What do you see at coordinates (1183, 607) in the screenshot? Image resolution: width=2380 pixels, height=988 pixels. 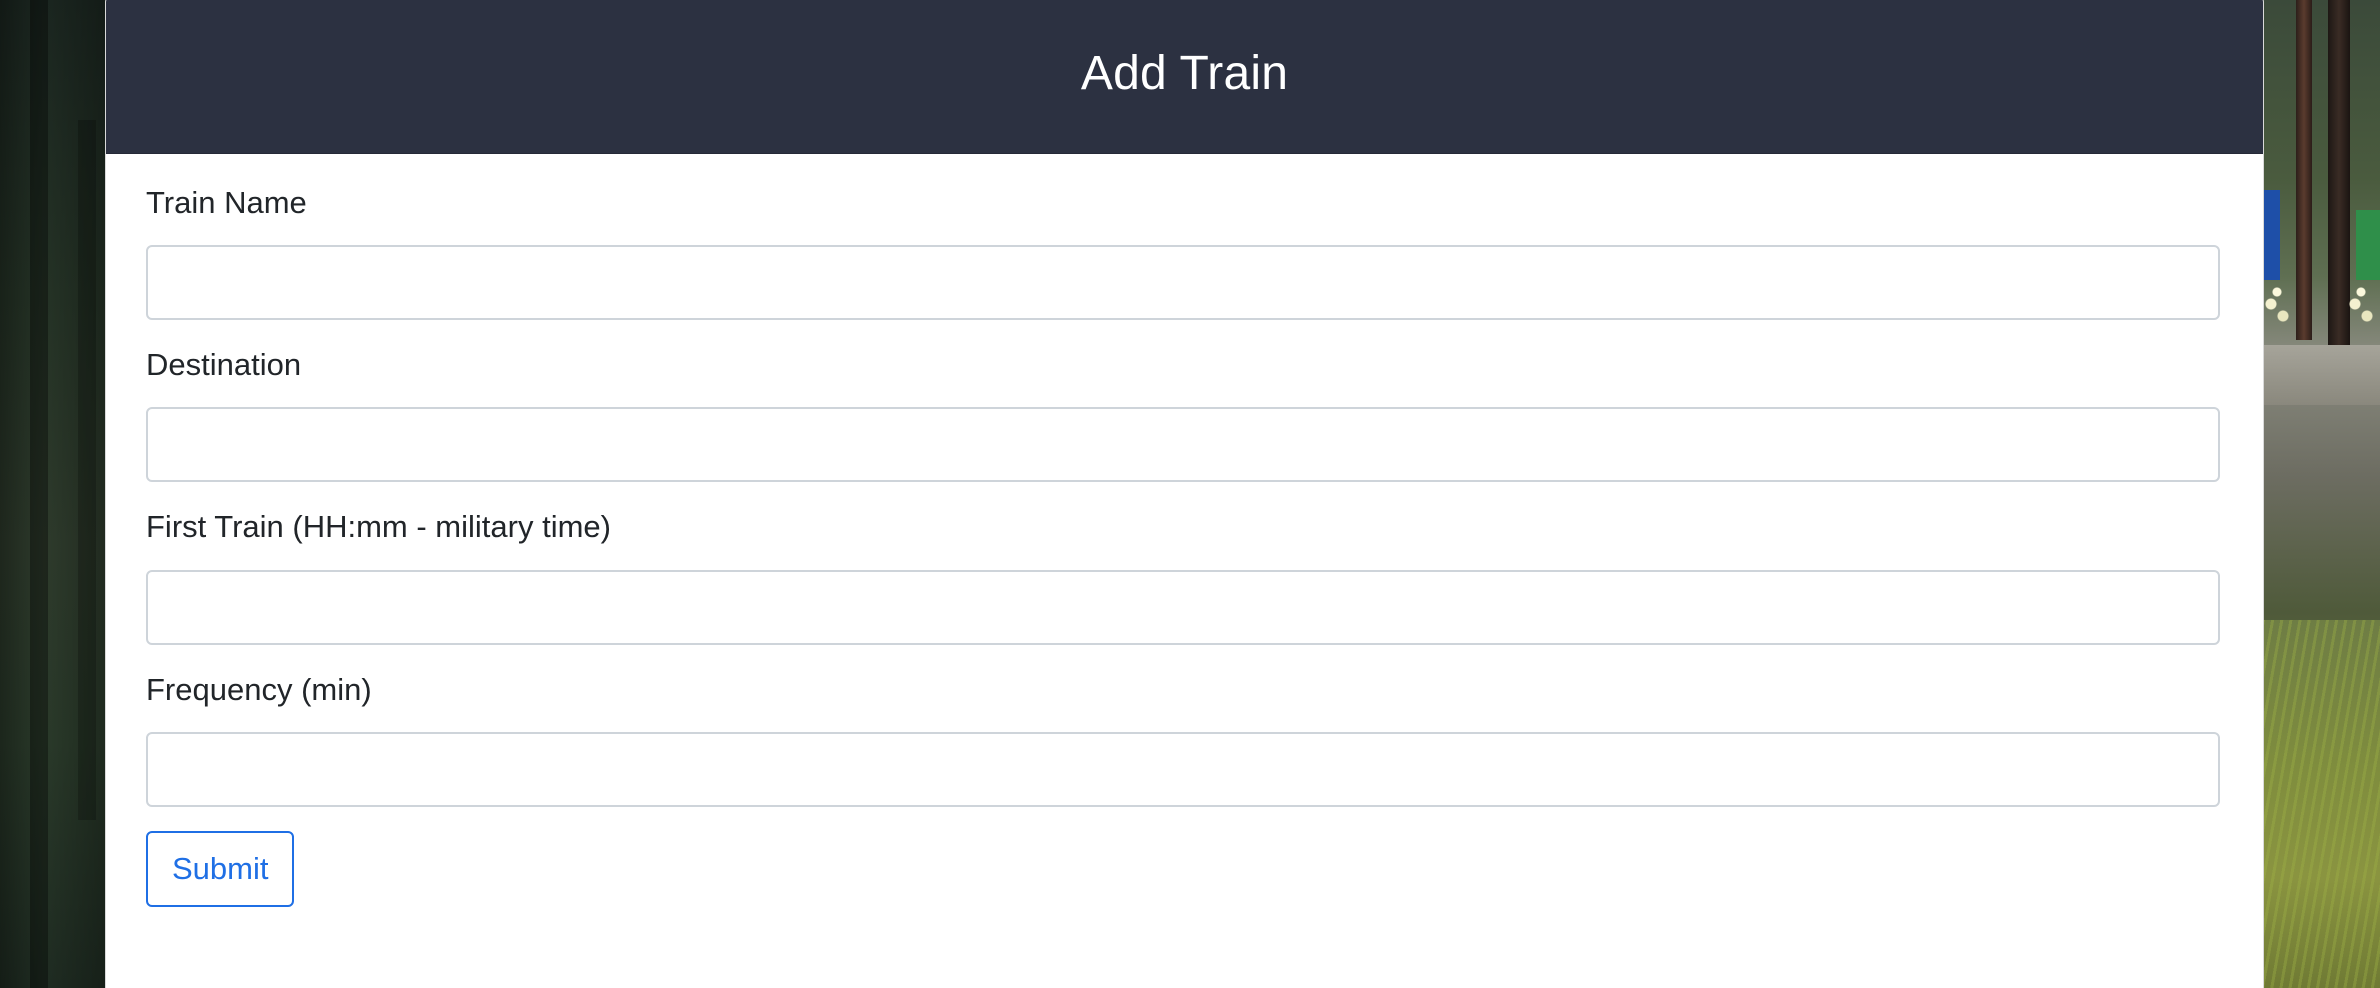 I see `first-train-input` at bounding box center [1183, 607].